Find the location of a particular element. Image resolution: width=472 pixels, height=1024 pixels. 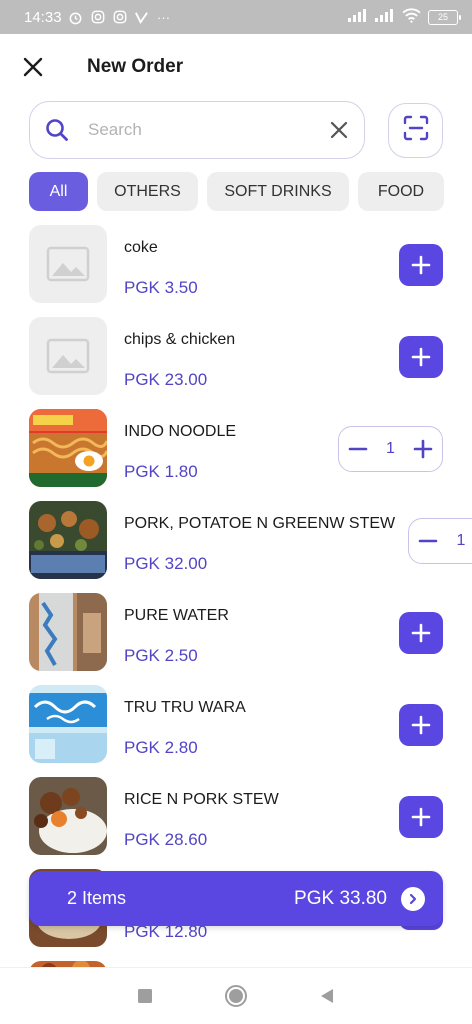

circle-icon is located at coordinates (235, 996).